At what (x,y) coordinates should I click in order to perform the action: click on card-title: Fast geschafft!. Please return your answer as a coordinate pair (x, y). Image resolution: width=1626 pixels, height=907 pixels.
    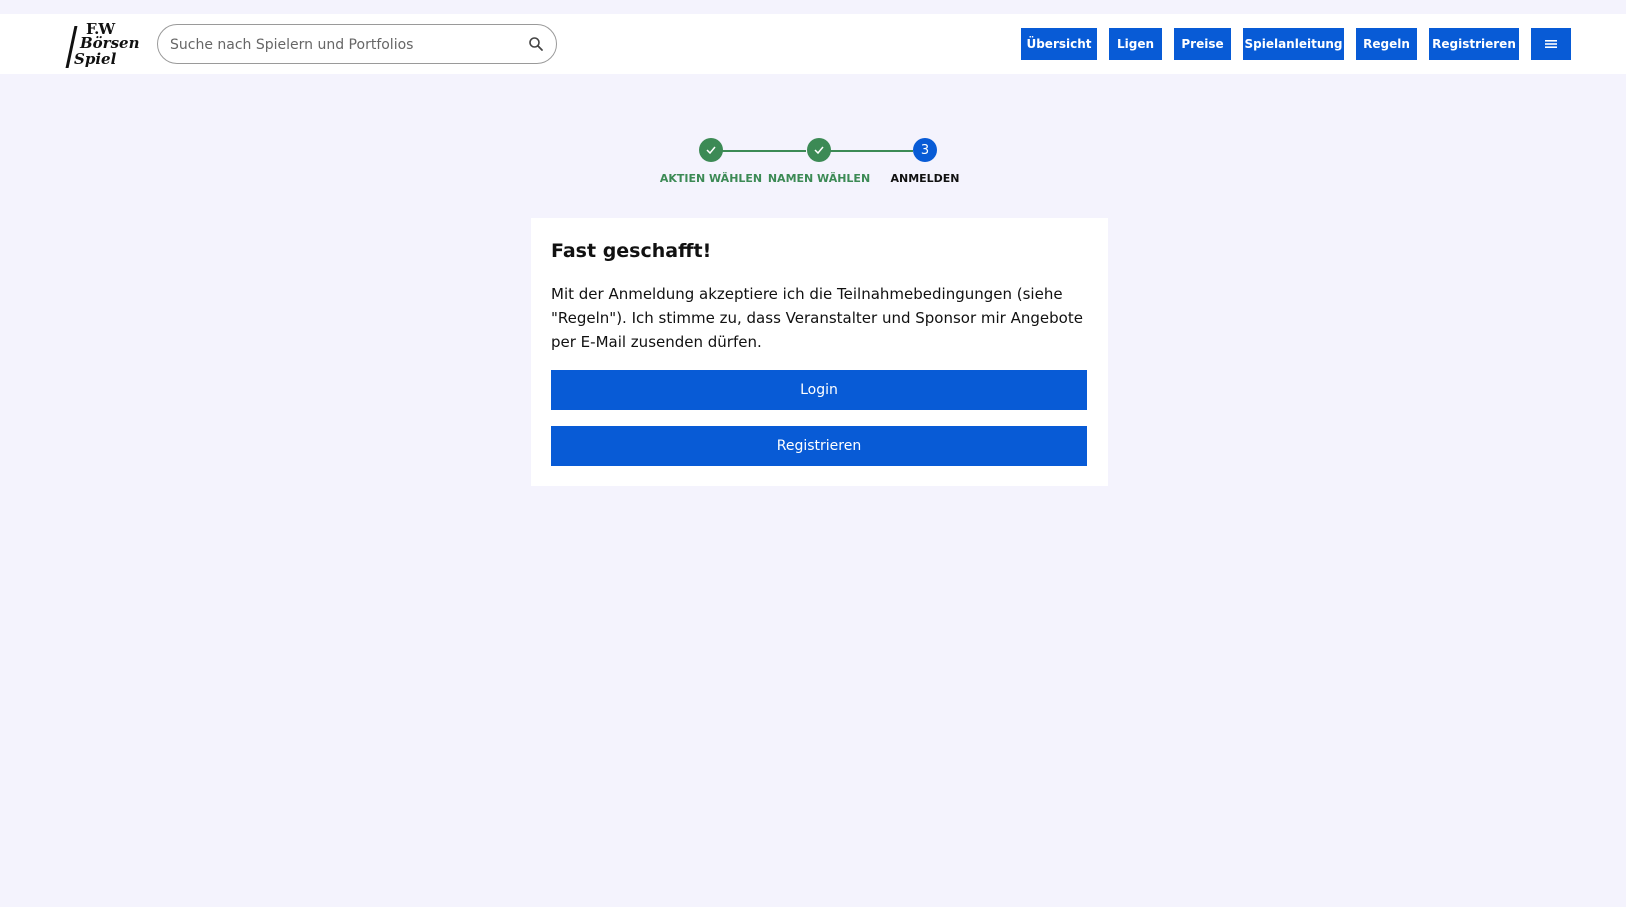
    Looking at the image, I should click on (631, 251).